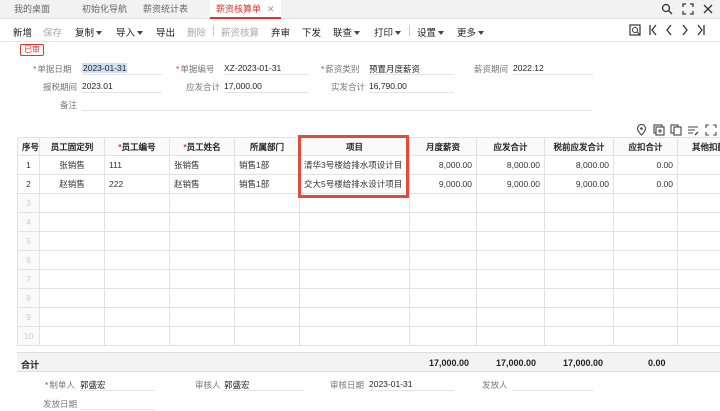 This screenshot has width=720, height=411. What do you see at coordinates (368, 362) in the screenshot?
I see `totals-row: 合计 17,000.00 17,000.00 17,000.00 0.00` at bounding box center [368, 362].